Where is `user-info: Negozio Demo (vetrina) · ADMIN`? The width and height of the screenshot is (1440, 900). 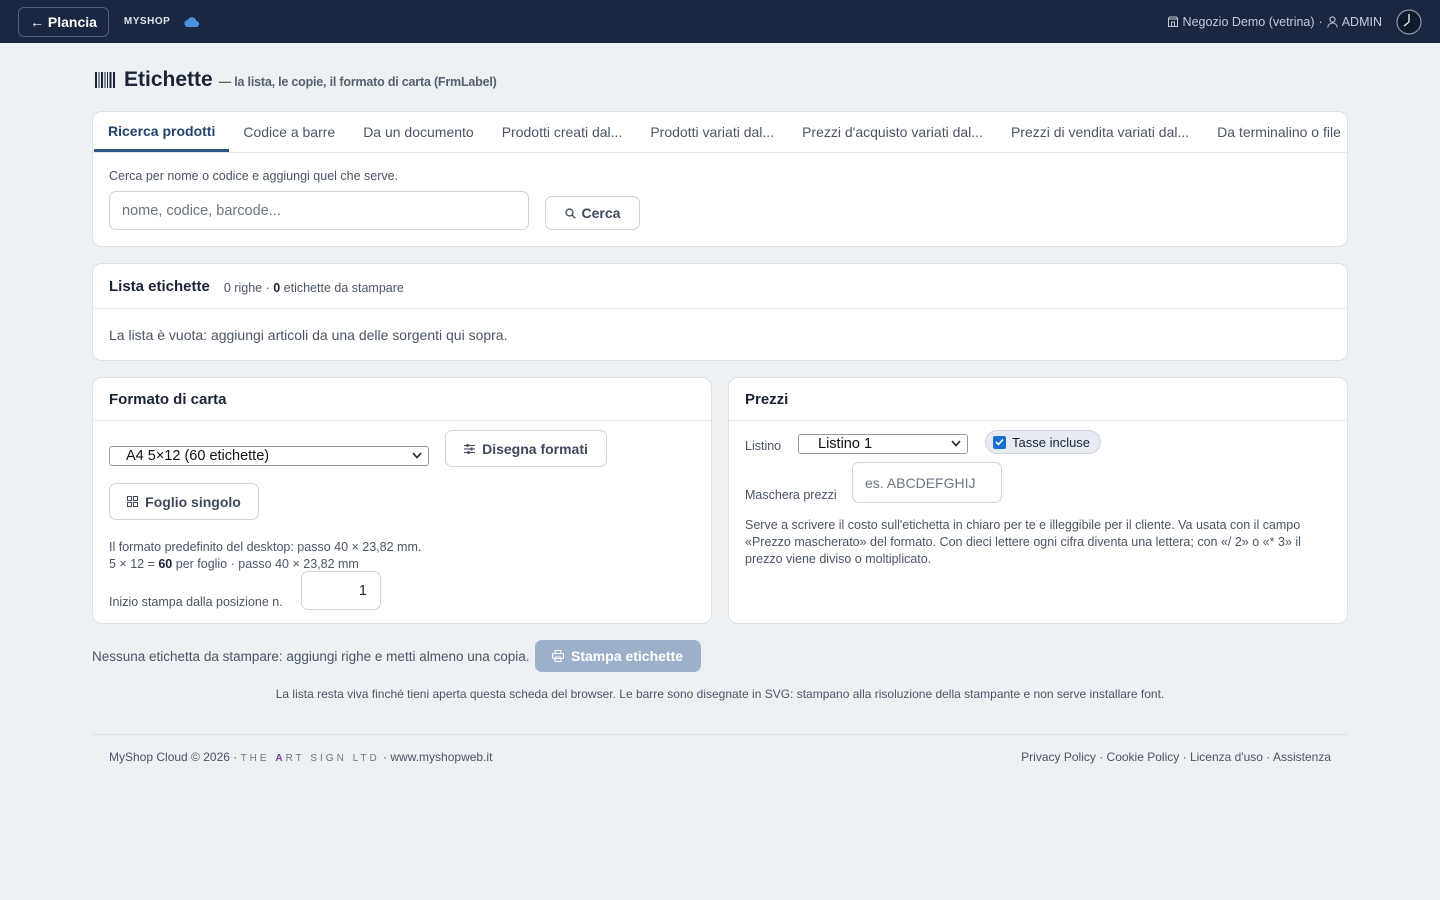 user-info: Negozio Demo (vetrina) · ADMIN is located at coordinates (1294, 21).